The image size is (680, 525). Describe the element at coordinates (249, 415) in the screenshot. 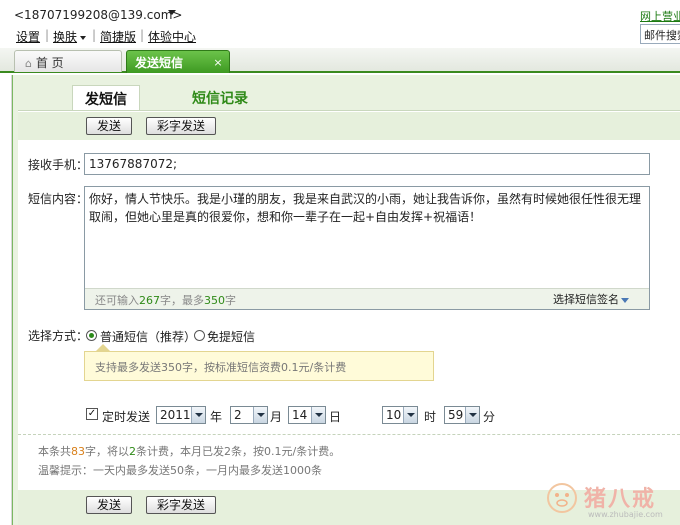

I see `month-select: 2` at that location.